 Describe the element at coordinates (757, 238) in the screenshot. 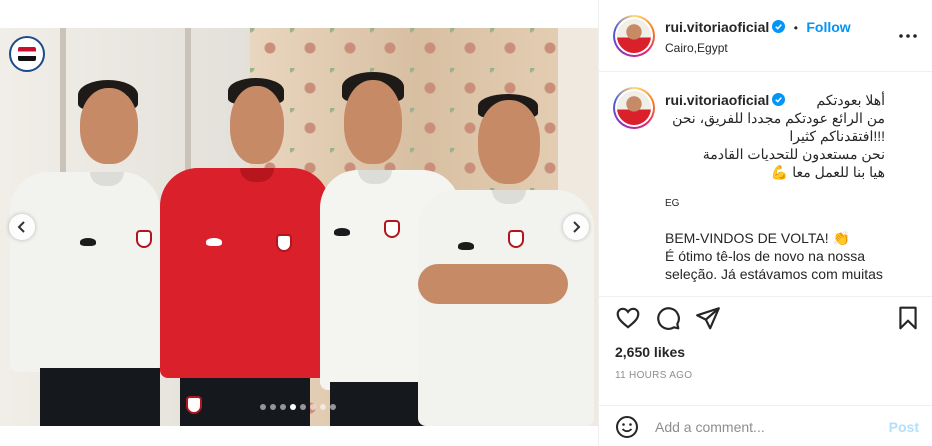

I see `caption-latin-line: BEM-VINDOS DE VOLTA! 👏` at that location.